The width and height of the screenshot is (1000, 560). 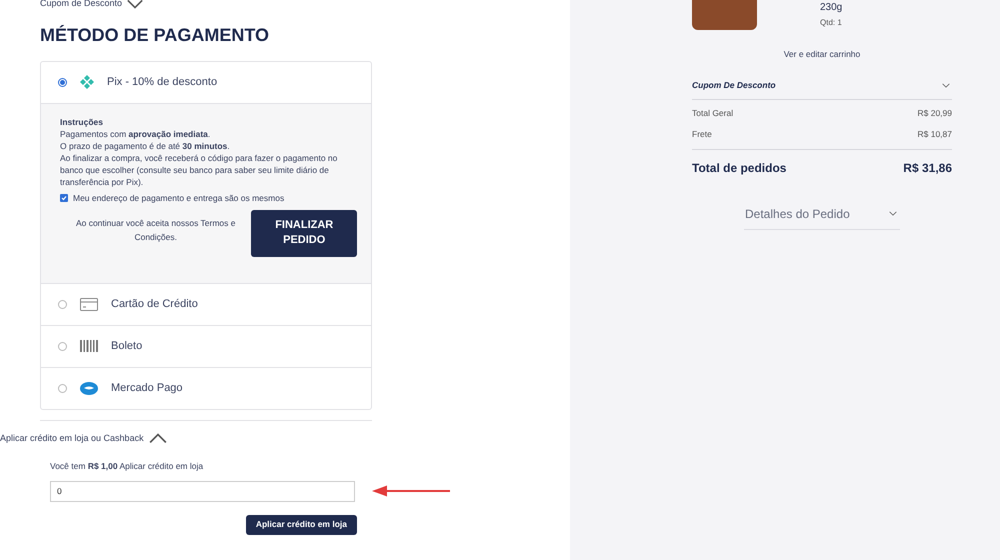 I want to click on payment-option: Mercado Pago, so click(x=206, y=388).